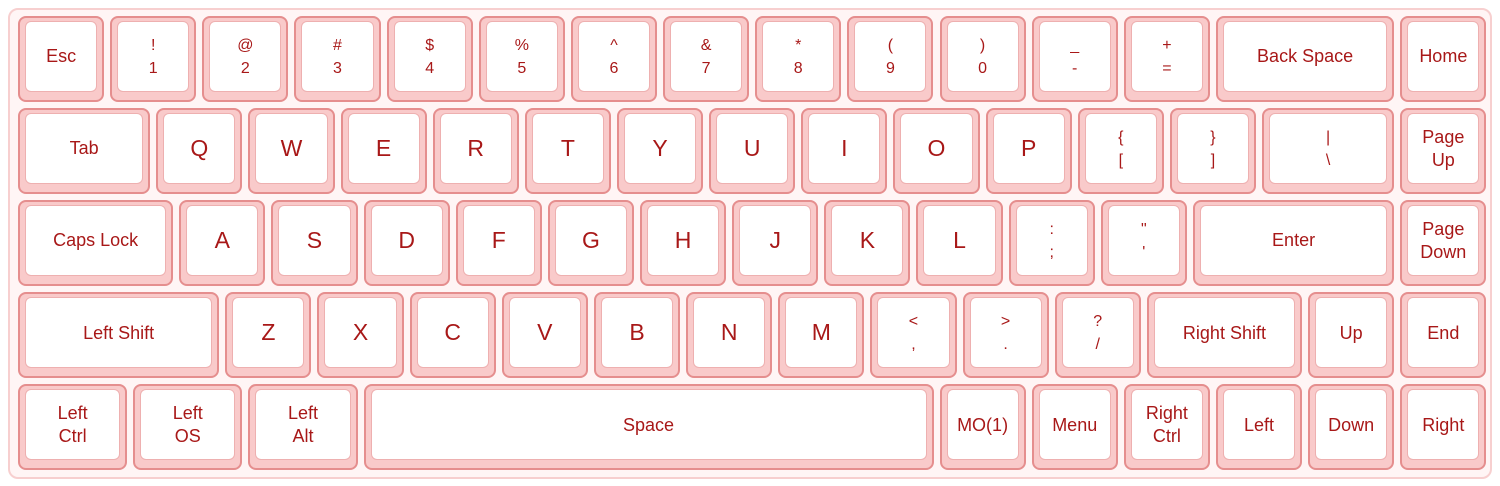  I want to click on key-left: Left, so click(1259, 427).